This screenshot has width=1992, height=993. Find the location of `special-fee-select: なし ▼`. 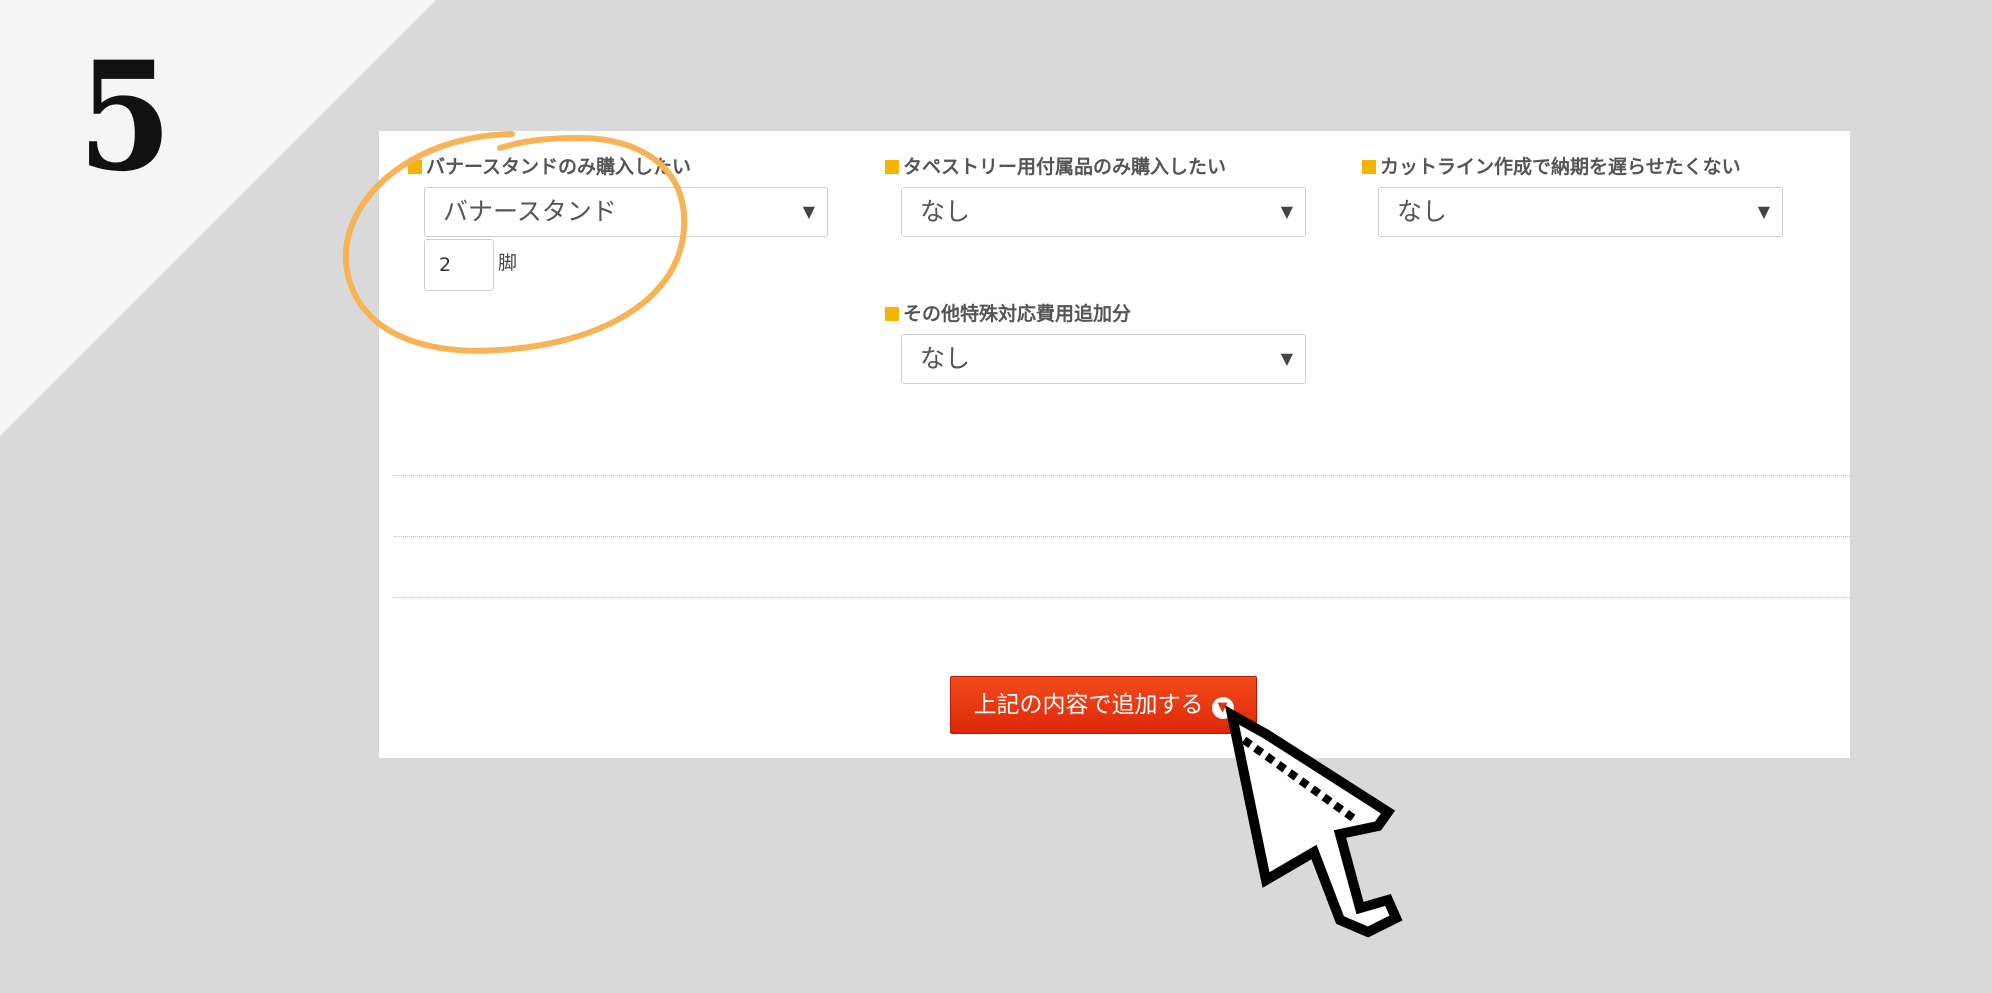

special-fee-select: なし ▼ is located at coordinates (1103, 359).